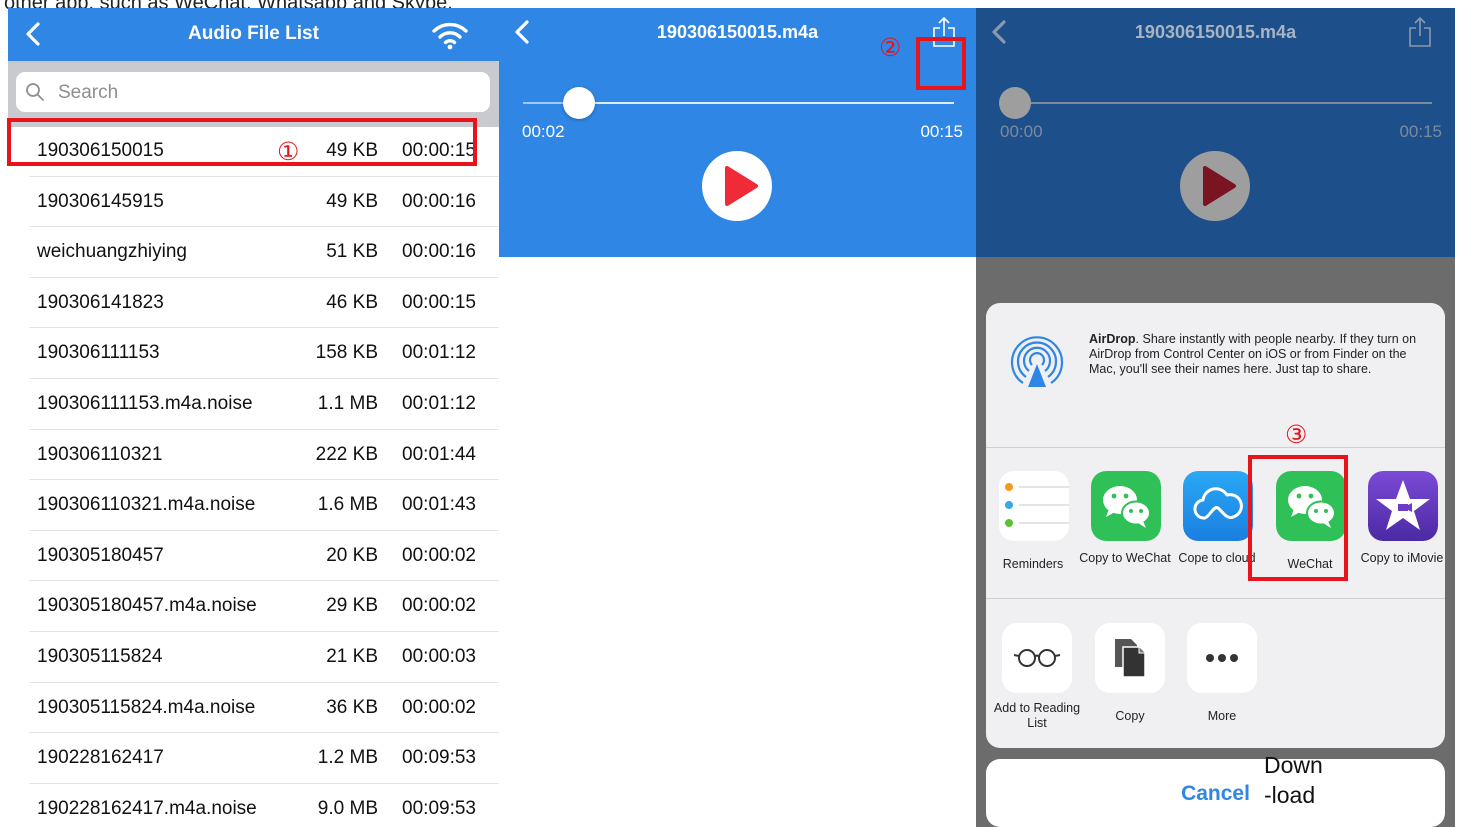 Image resolution: width=1461 pixels, height=827 pixels. Describe the element at coordinates (1222, 716) in the screenshot. I see `action-label: More` at that location.